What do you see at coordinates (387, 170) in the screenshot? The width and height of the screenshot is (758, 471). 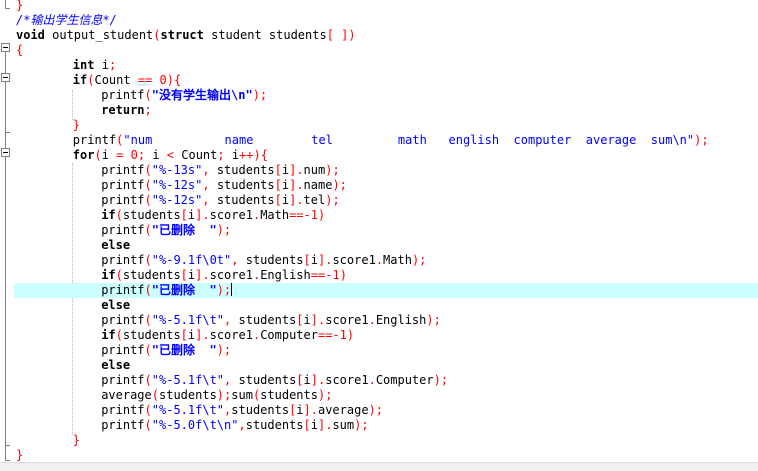 I see `code-line: printf("%-13s", students[i].num);` at bounding box center [387, 170].